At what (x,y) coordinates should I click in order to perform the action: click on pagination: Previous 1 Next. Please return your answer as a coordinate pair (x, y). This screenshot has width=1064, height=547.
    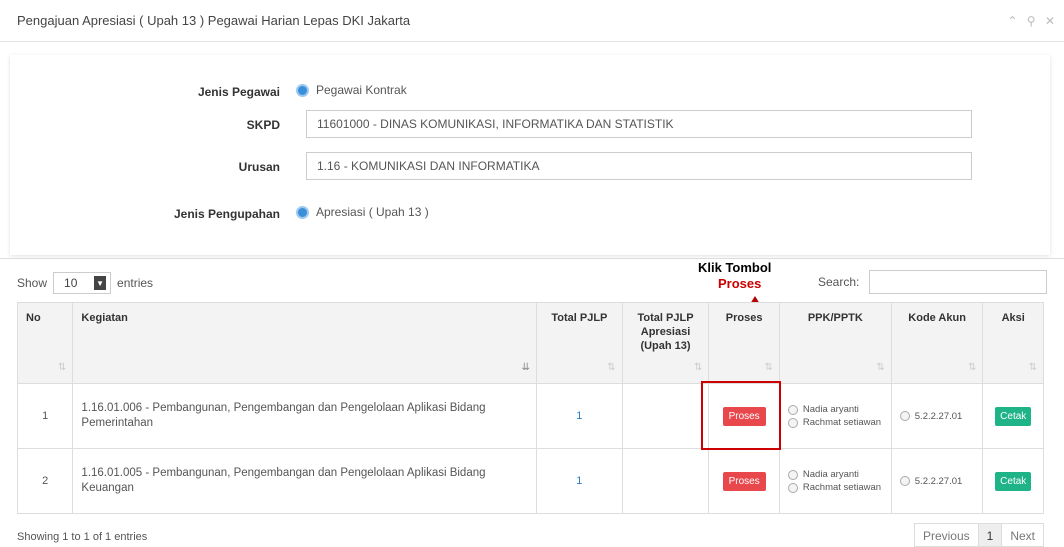
    Looking at the image, I should click on (978, 535).